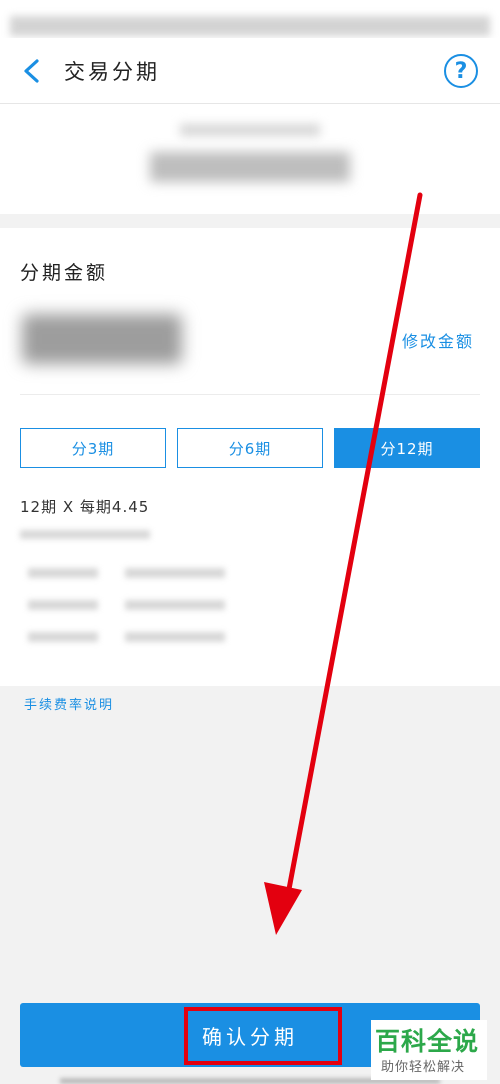 This screenshot has height=1084, width=500. What do you see at coordinates (407, 448) in the screenshot?
I see `term-option-12: 分12期` at bounding box center [407, 448].